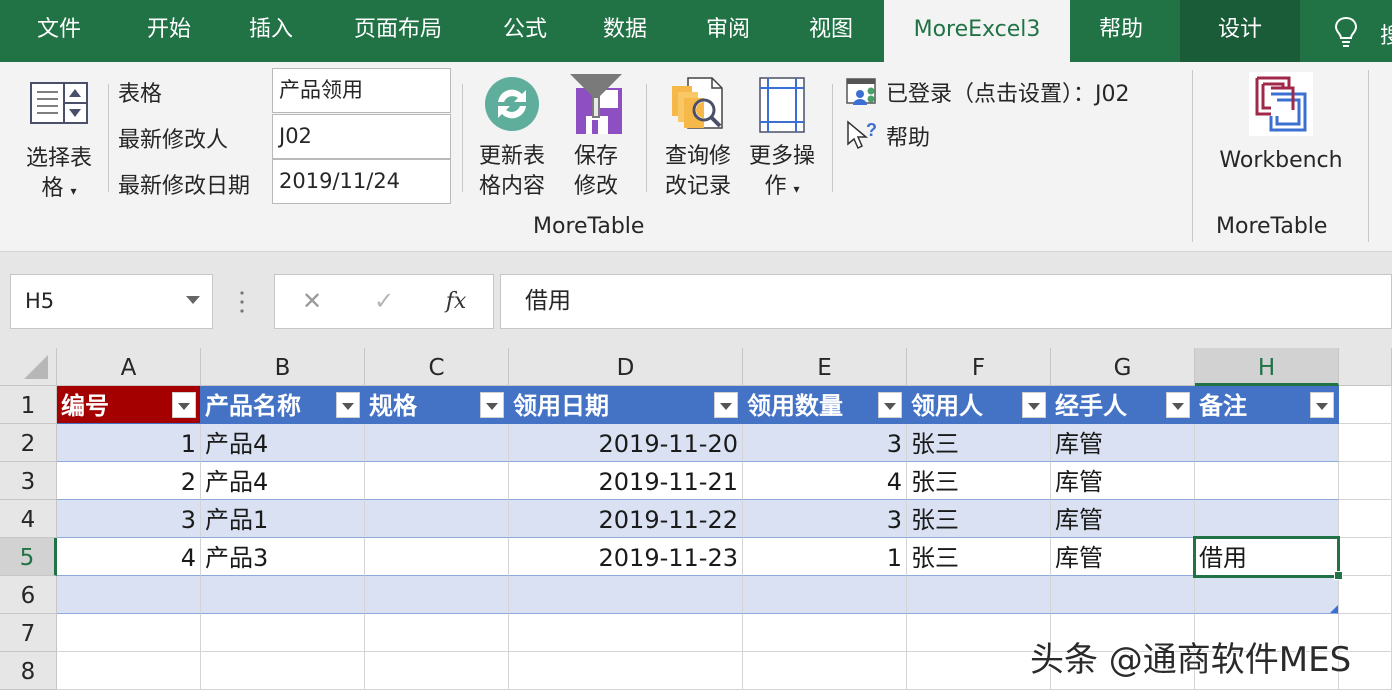 Image resolution: width=1392 pixels, height=690 pixels. I want to click on last-modified-date-field: 2019/11/24, so click(361, 181).